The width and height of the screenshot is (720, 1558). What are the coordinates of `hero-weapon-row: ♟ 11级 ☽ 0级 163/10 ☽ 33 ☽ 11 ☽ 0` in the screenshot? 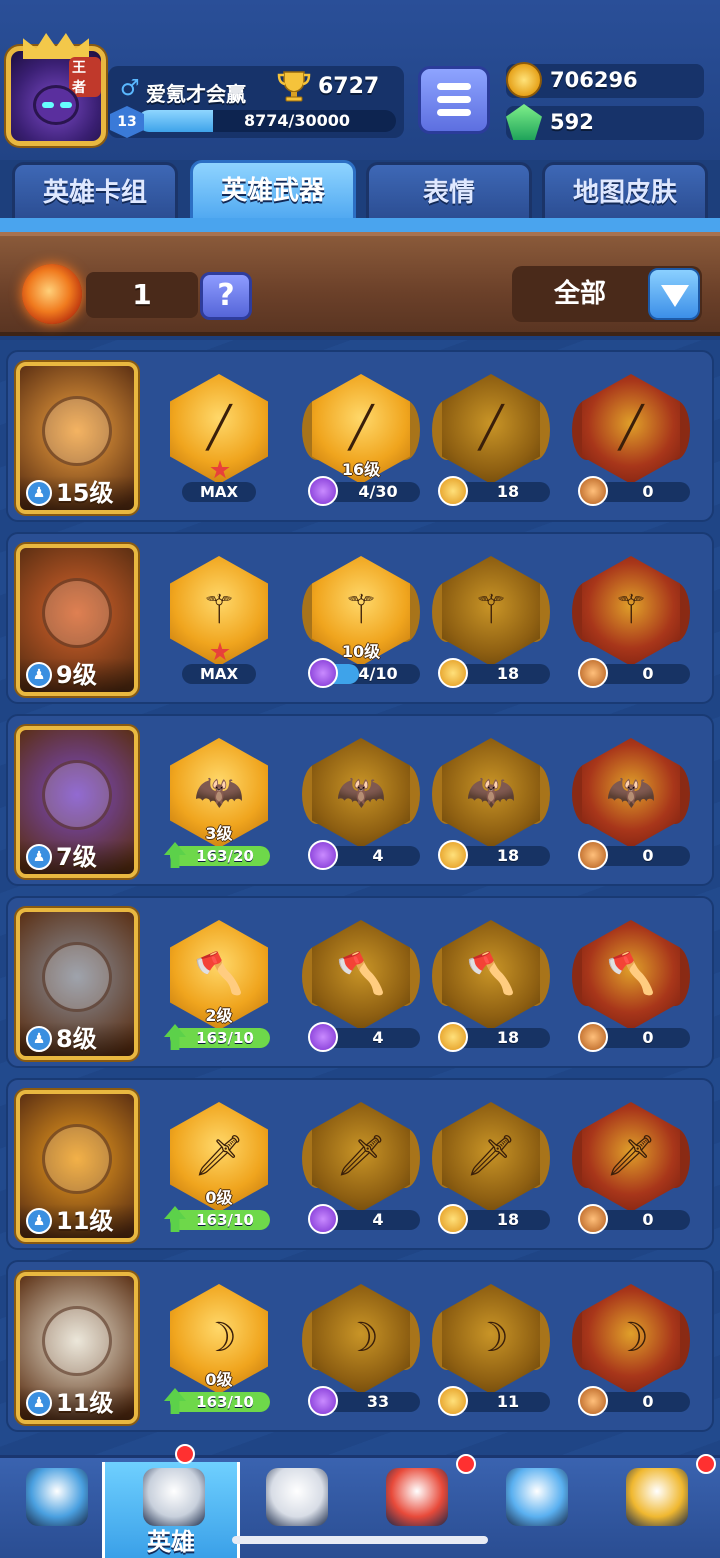 It's located at (360, 1346).